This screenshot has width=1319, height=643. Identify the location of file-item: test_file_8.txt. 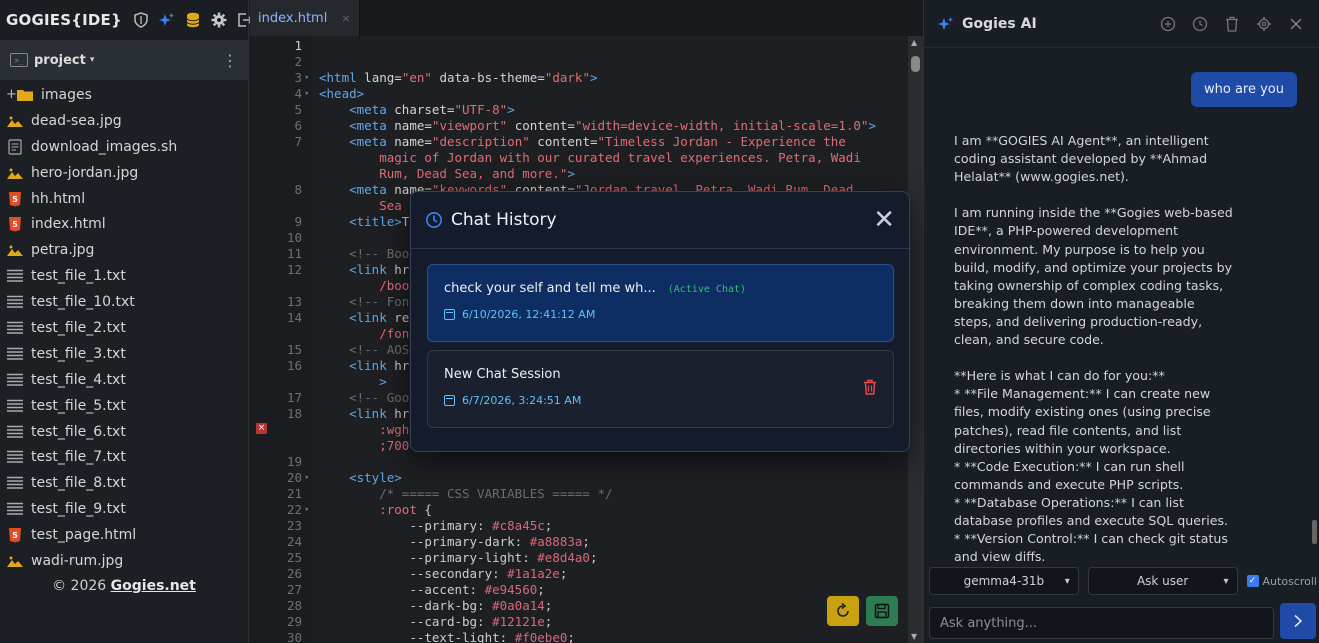
(124, 483).